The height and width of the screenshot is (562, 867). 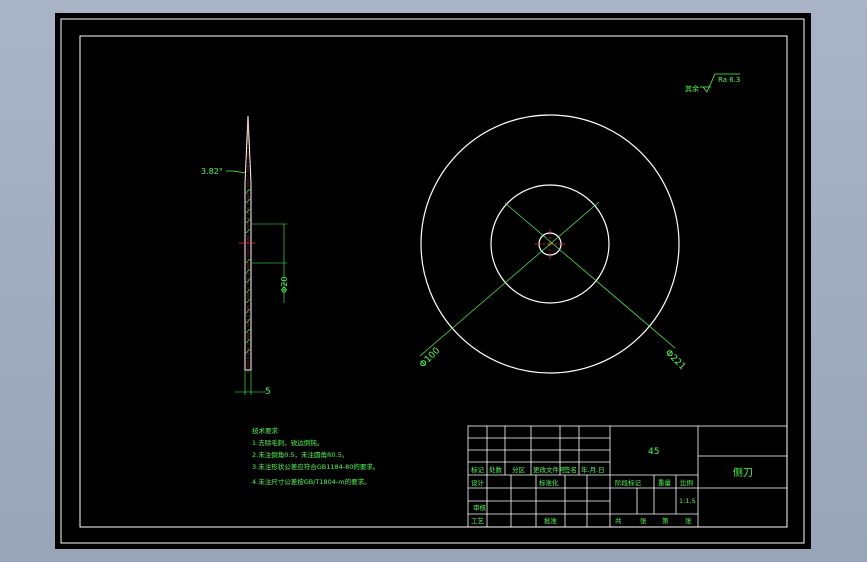 I want to click on angle-dimension: 3.82°, so click(x=212, y=171).